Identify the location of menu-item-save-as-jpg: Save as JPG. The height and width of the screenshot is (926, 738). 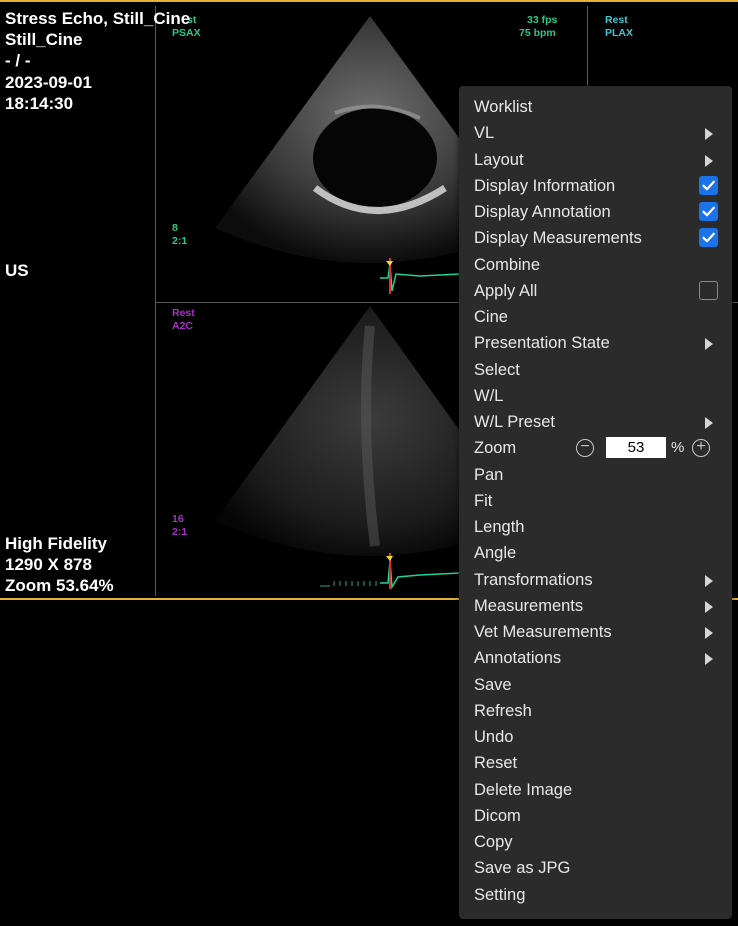
(596, 868).